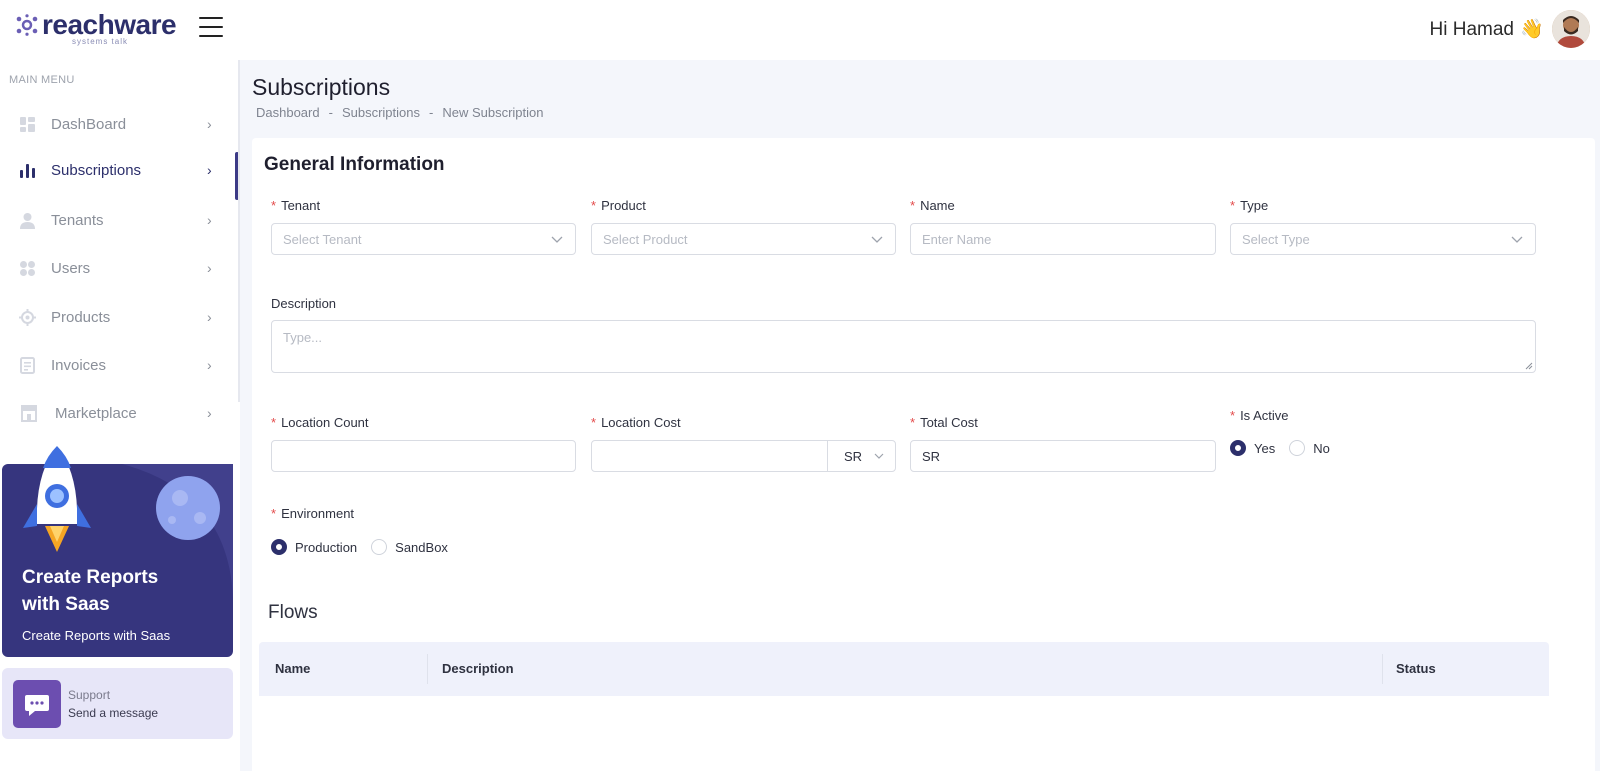 This screenshot has height=771, width=1600. What do you see at coordinates (71, 268) in the screenshot?
I see `sidebar-item-label: Users` at bounding box center [71, 268].